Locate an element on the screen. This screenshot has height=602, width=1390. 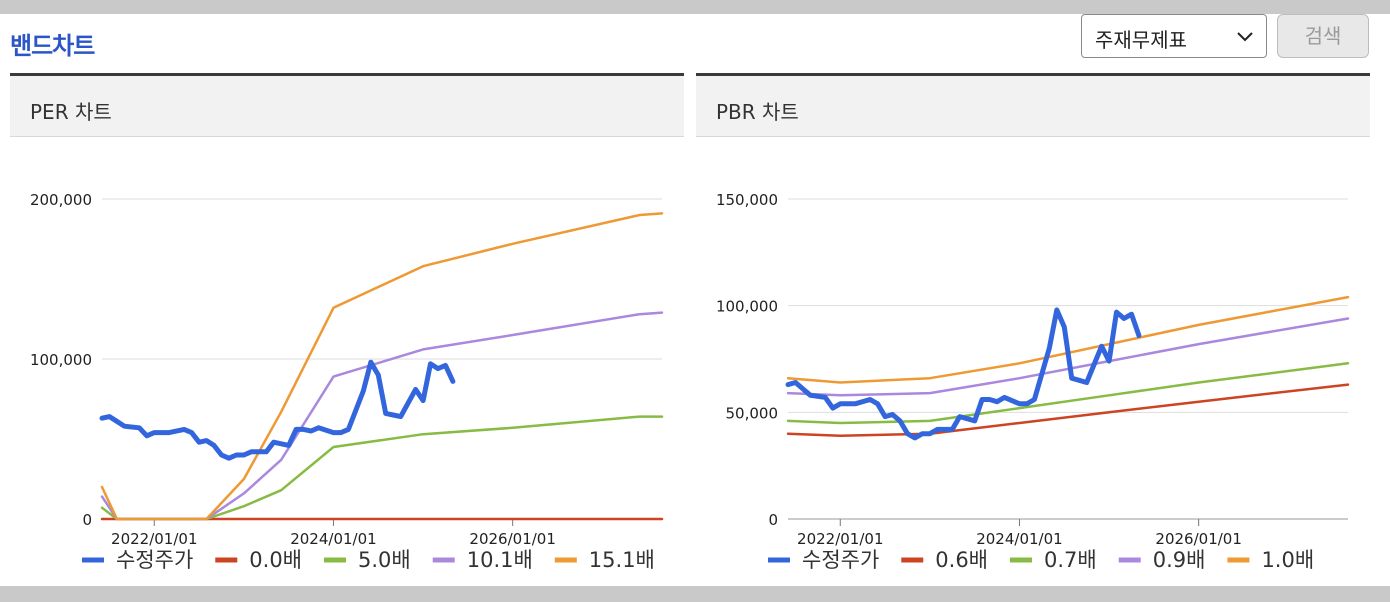
search-button: 검색 is located at coordinates (1323, 36).